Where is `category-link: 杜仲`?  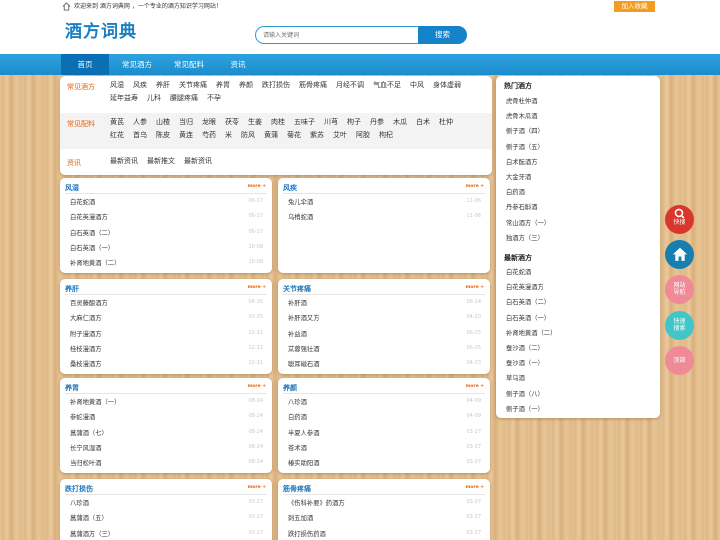
category-link: 杜仲 is located at coordinates (446, 122).